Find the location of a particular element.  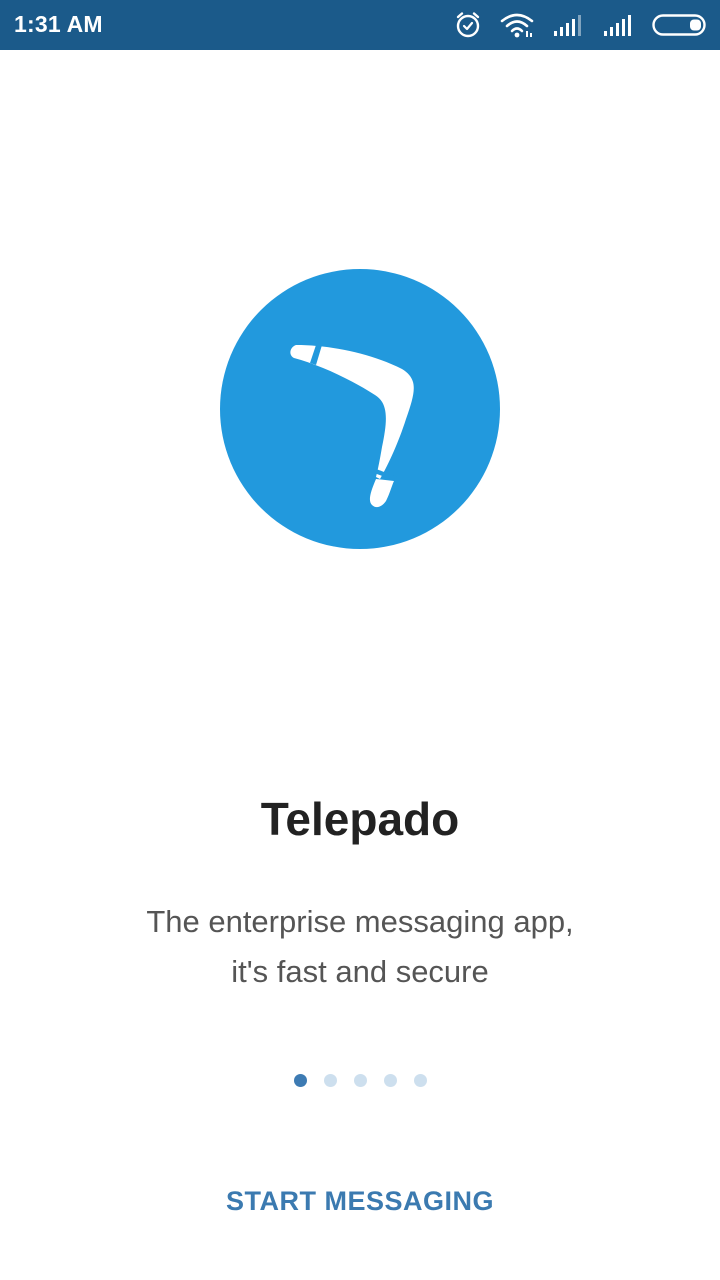

start-messaging-button: START MESSAGING is located at coordinates (360, 1201).